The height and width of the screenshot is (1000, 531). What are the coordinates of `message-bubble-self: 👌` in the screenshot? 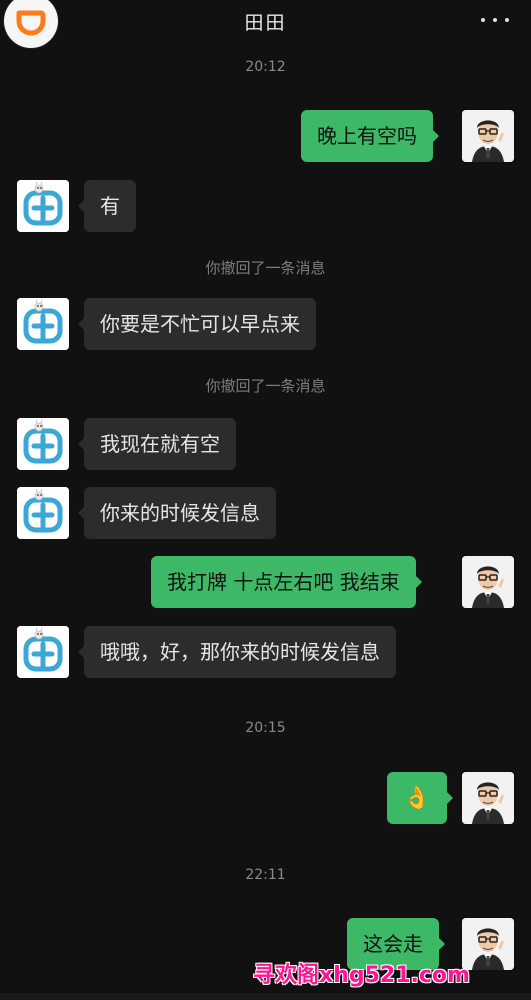 It's located at (420, 798).